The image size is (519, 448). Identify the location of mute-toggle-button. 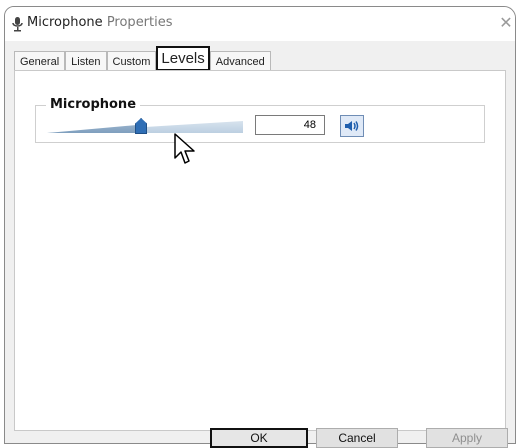
(352, 126).